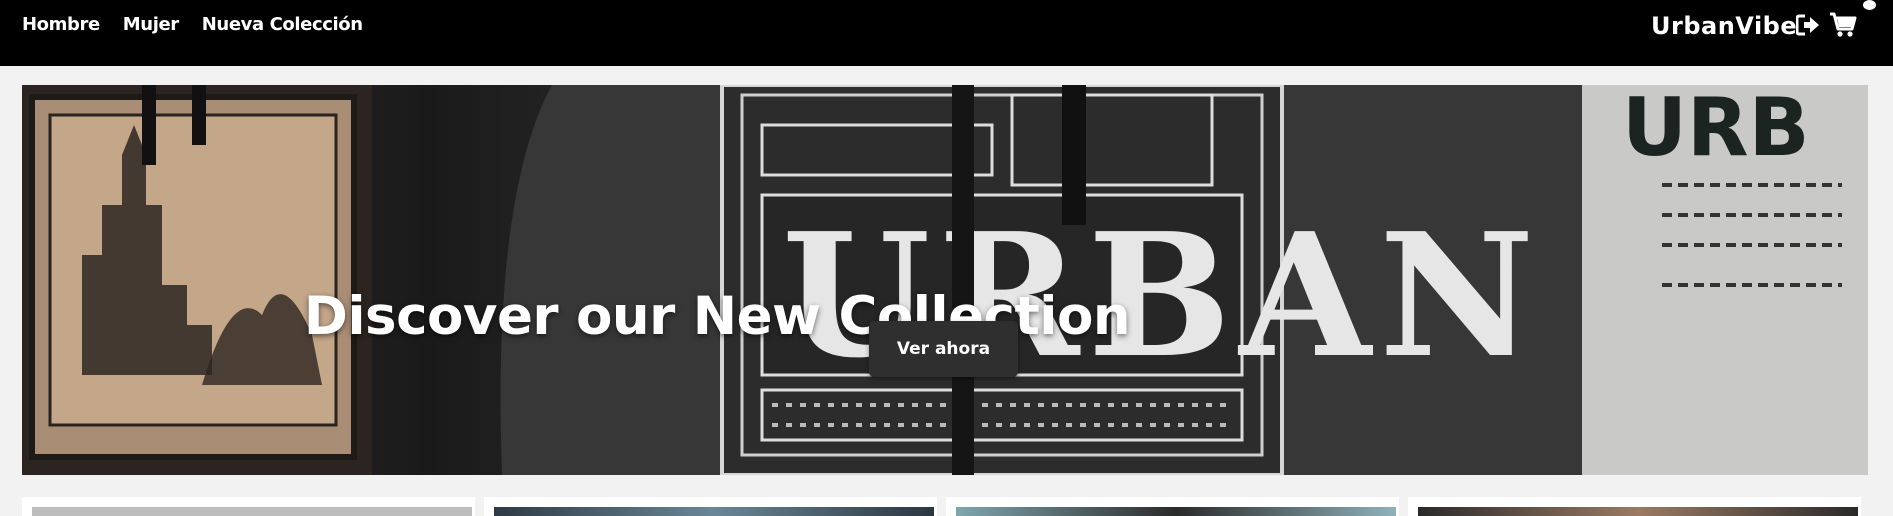 This screenshot has height=516, width=1893. What do you see at coordinates (282, 24) in the screenshot?
I see `nav-link-nueva-coleccion: Nueva Colección` at bounding box center [282, 24].